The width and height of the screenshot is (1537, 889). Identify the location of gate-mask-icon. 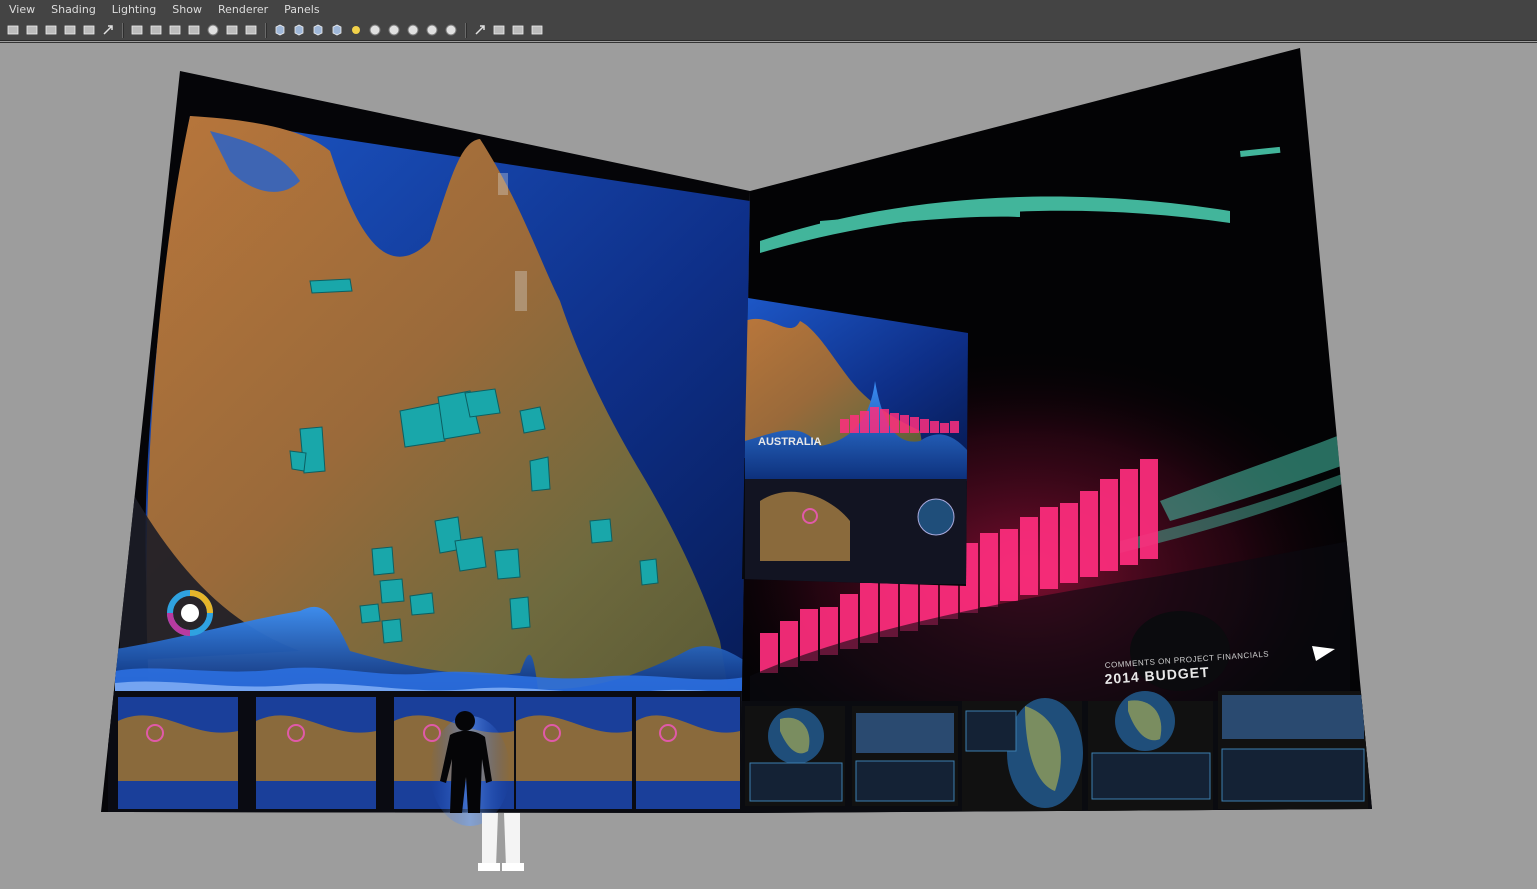
(194, 30).